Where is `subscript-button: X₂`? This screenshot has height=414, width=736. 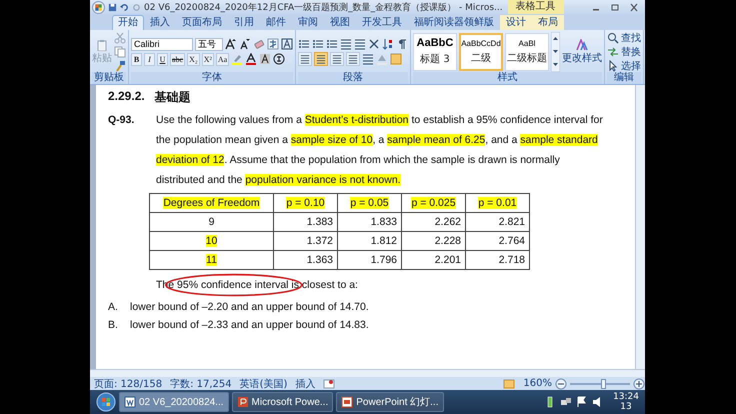
subscript-button: X₂ is located at coordinates (193, 59).